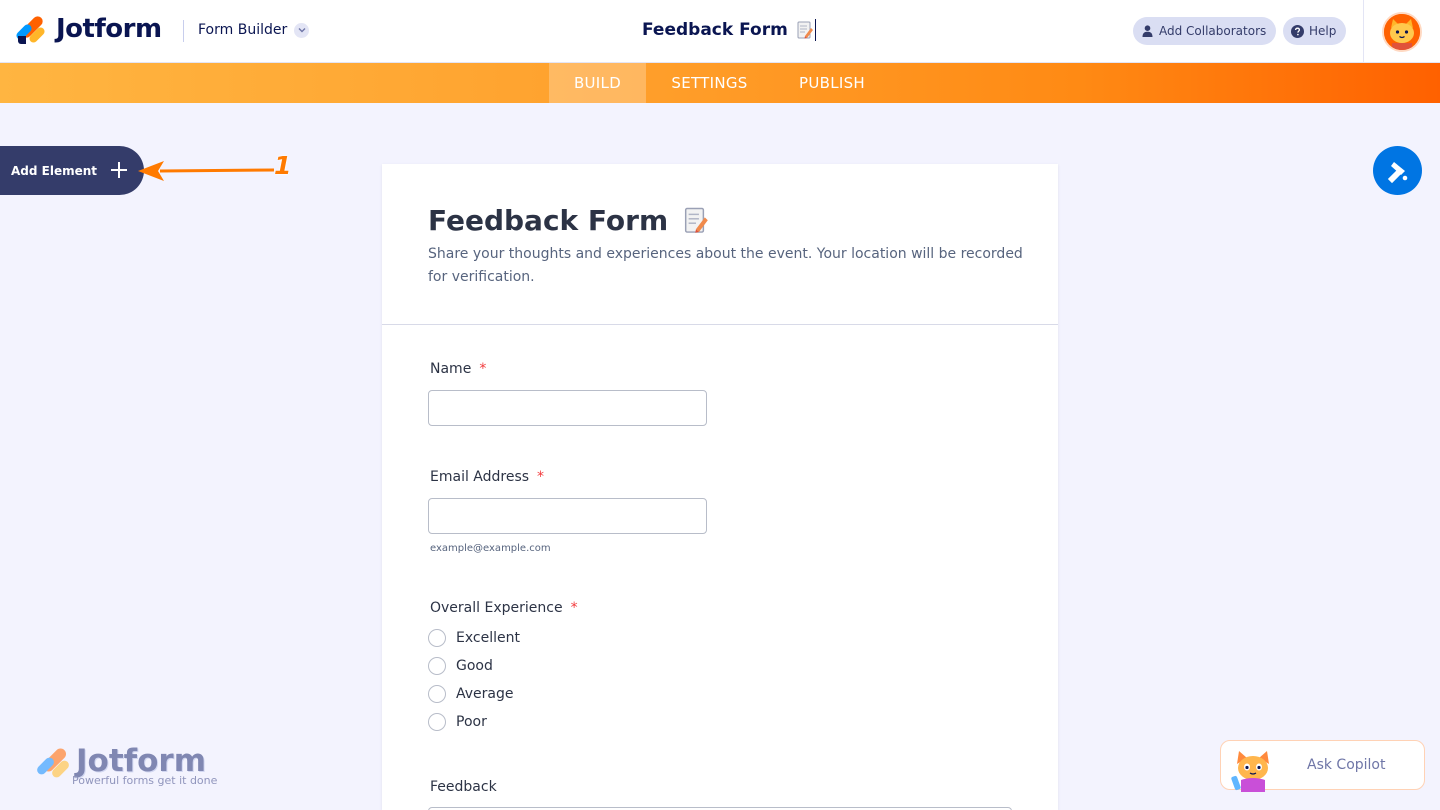 The width and height of the screenshot is (1440, 810). I want to click on help-button: Help, so click(1315, 31).